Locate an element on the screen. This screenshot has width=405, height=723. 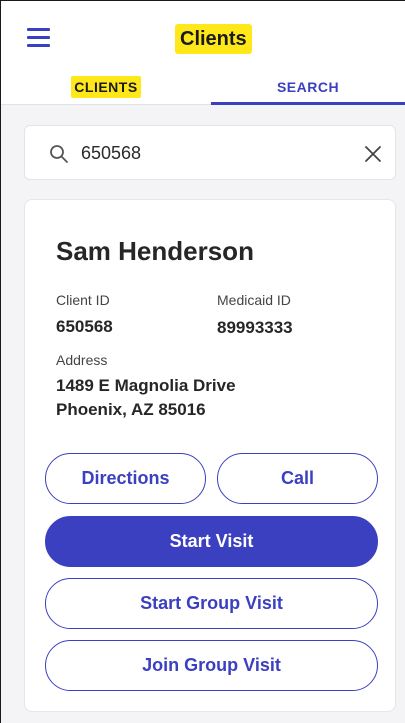
tab-clients: CLIENTS is located at coordinates (106, 88).